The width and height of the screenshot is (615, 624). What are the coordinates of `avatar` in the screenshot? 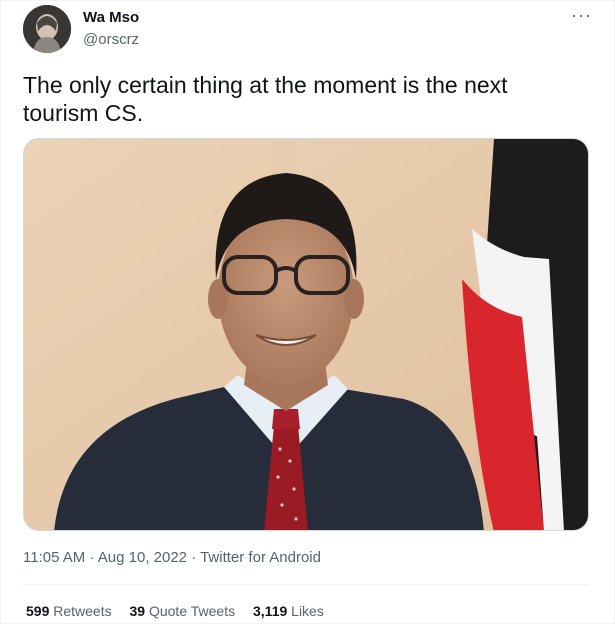 It's located at (47, 29).